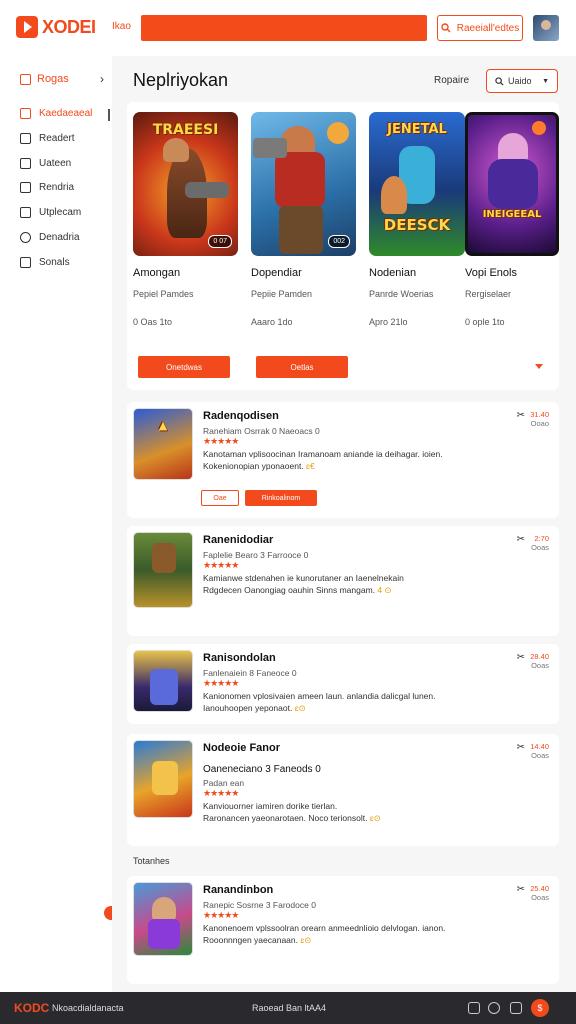 This screenshot has height=1024, width=576. Describe the element at coordinates (151, 861) in the screenshot. I see `section-label: Totanhes` at that location.